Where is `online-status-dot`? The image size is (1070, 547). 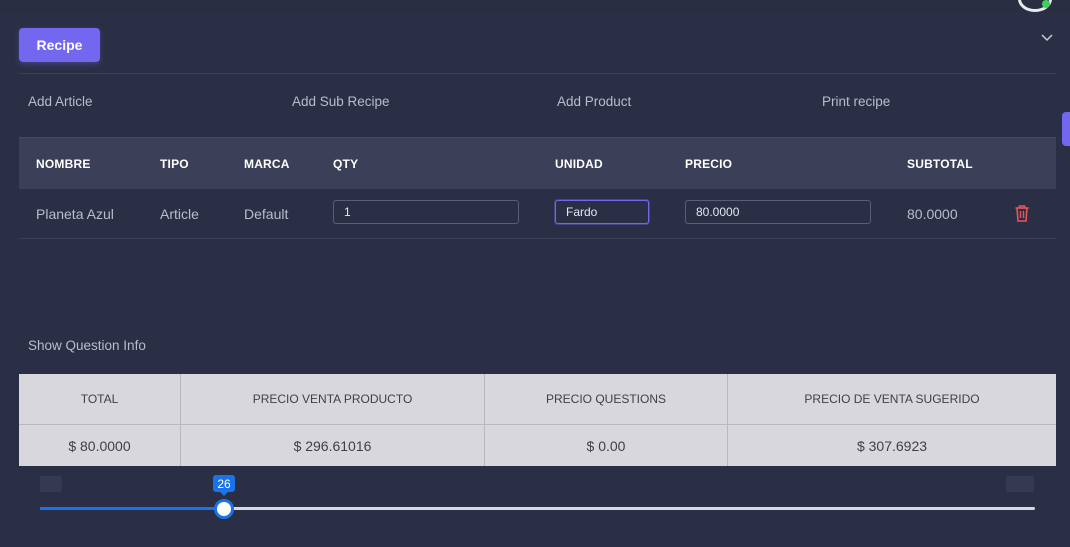
online-status-dot is located at coordinates (1046, 4).